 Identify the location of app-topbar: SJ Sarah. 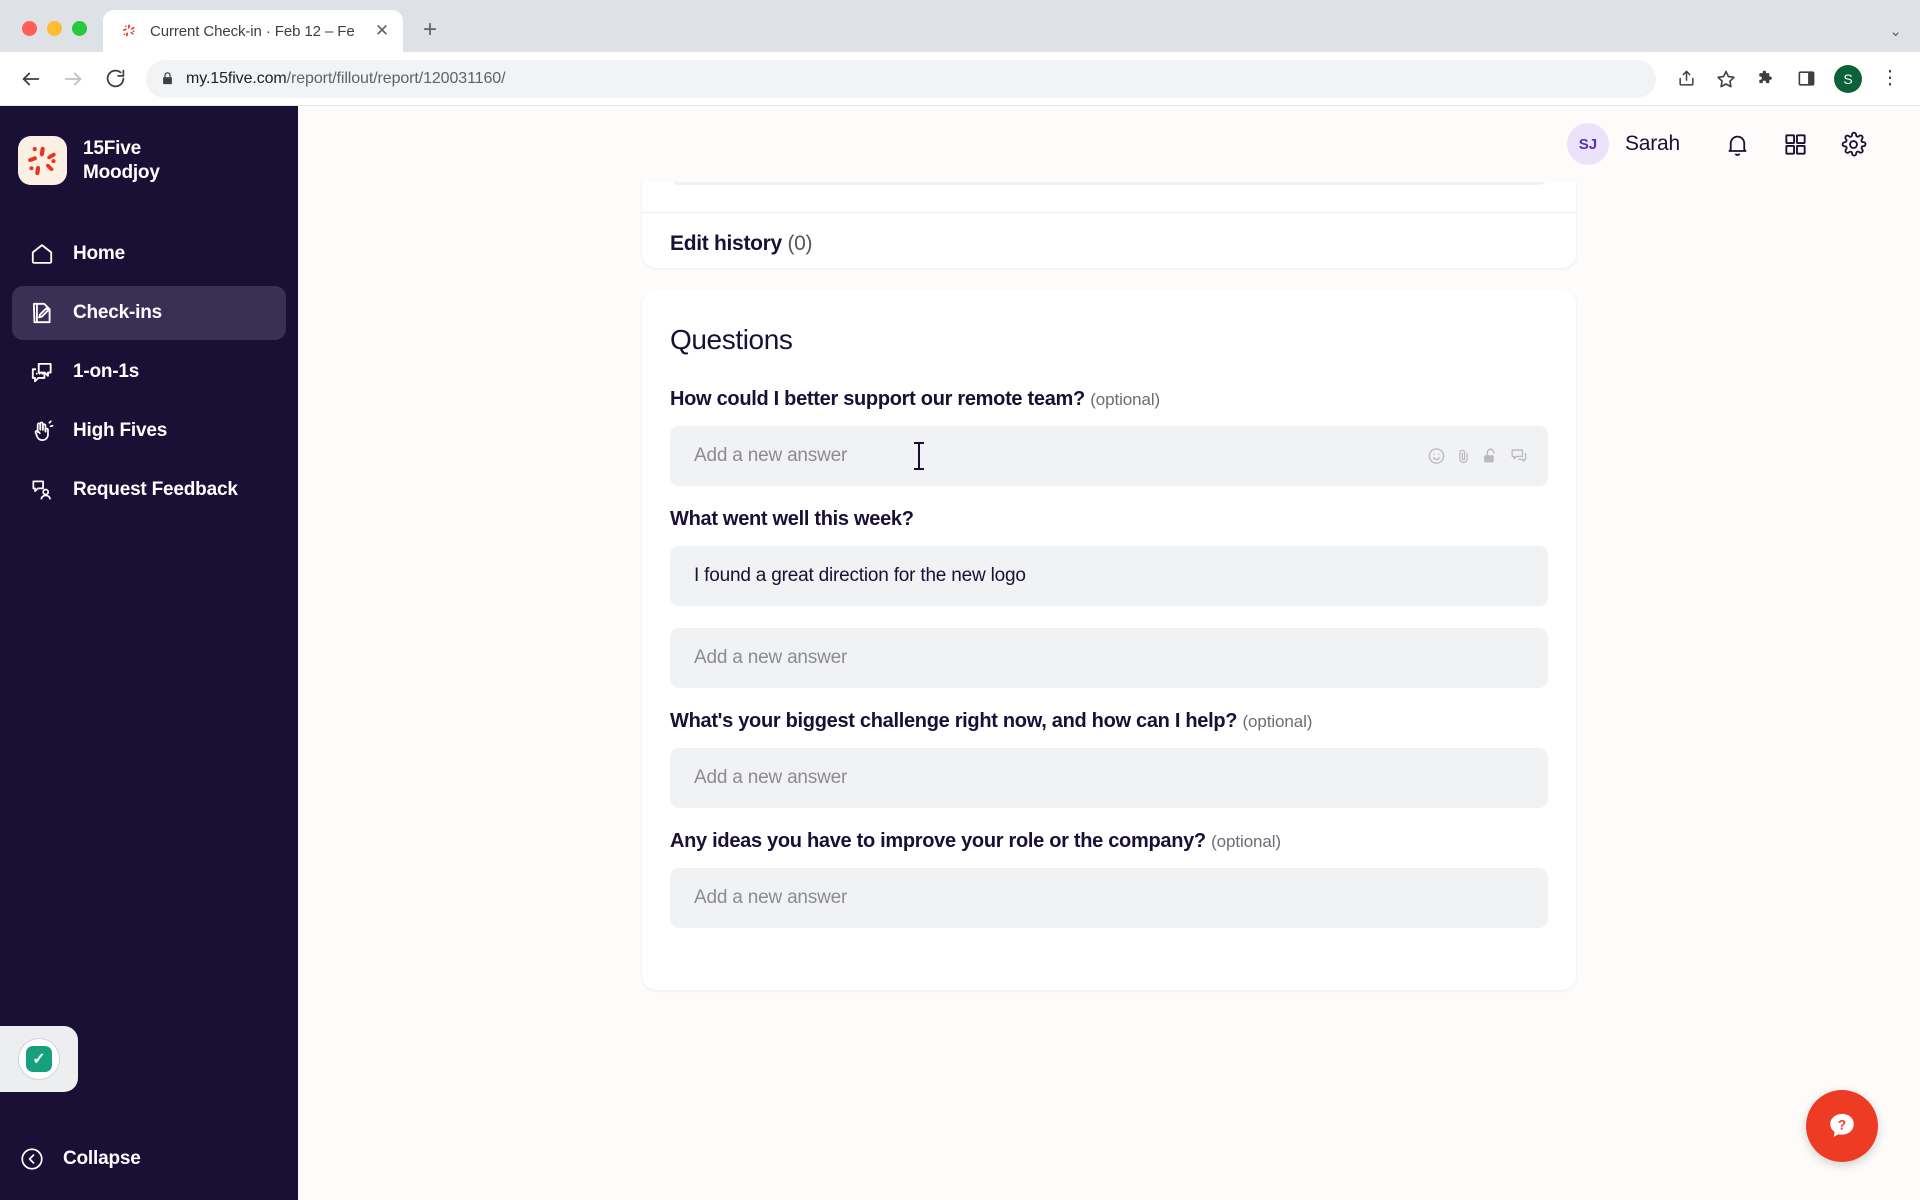
(1109, 144).